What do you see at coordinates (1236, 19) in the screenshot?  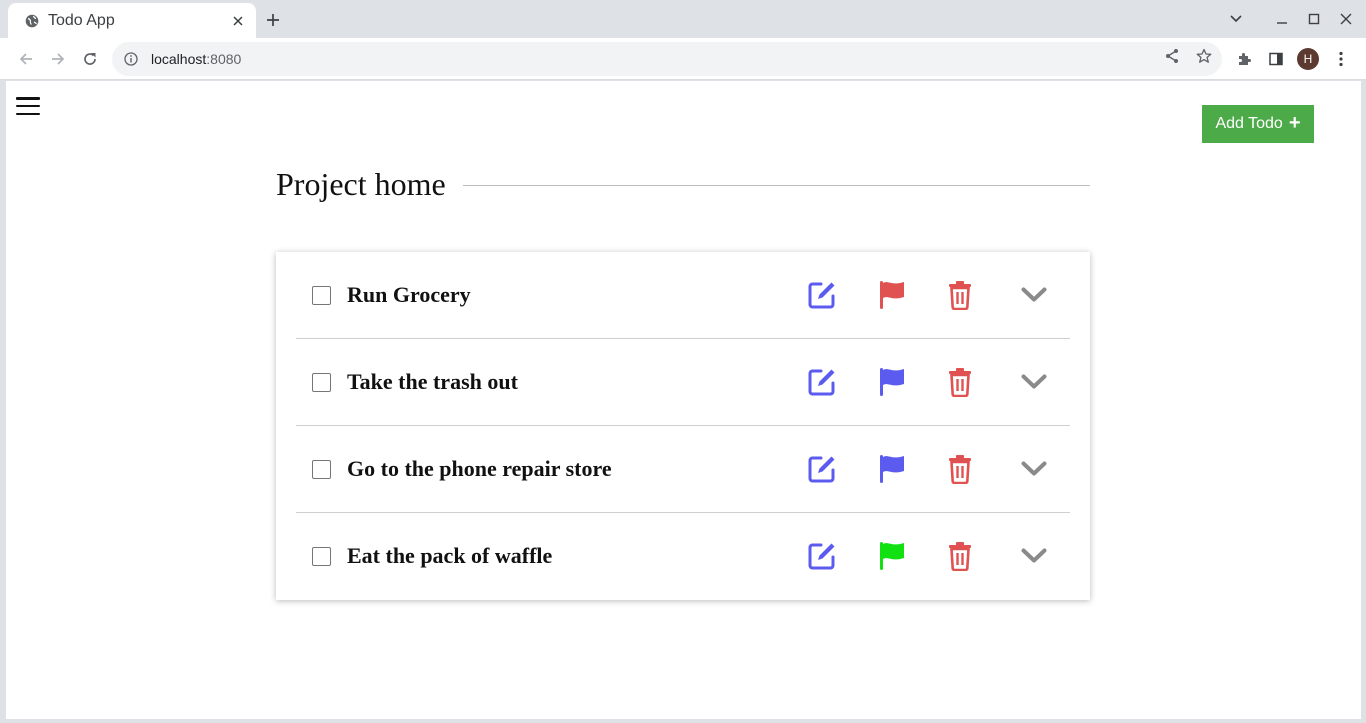 I see `tab-search-icon` at bounding box center [1236, 19].